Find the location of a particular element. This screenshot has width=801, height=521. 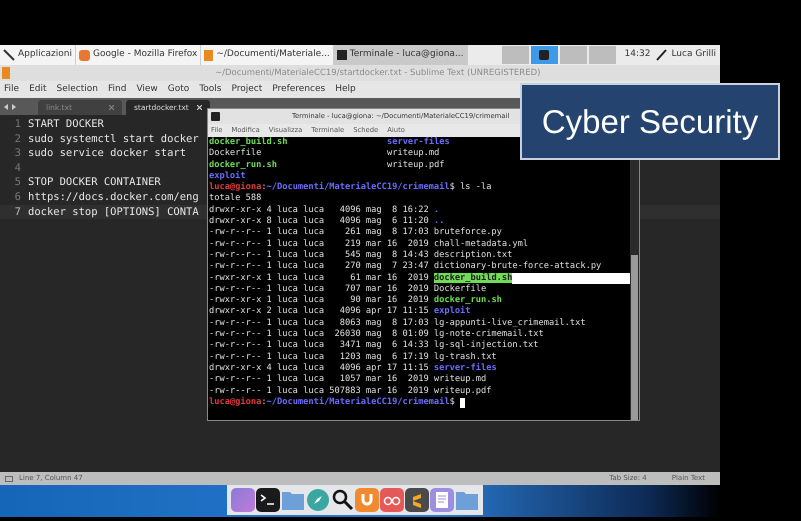

tab-arrows-icon is located at coordinates (10, 106).